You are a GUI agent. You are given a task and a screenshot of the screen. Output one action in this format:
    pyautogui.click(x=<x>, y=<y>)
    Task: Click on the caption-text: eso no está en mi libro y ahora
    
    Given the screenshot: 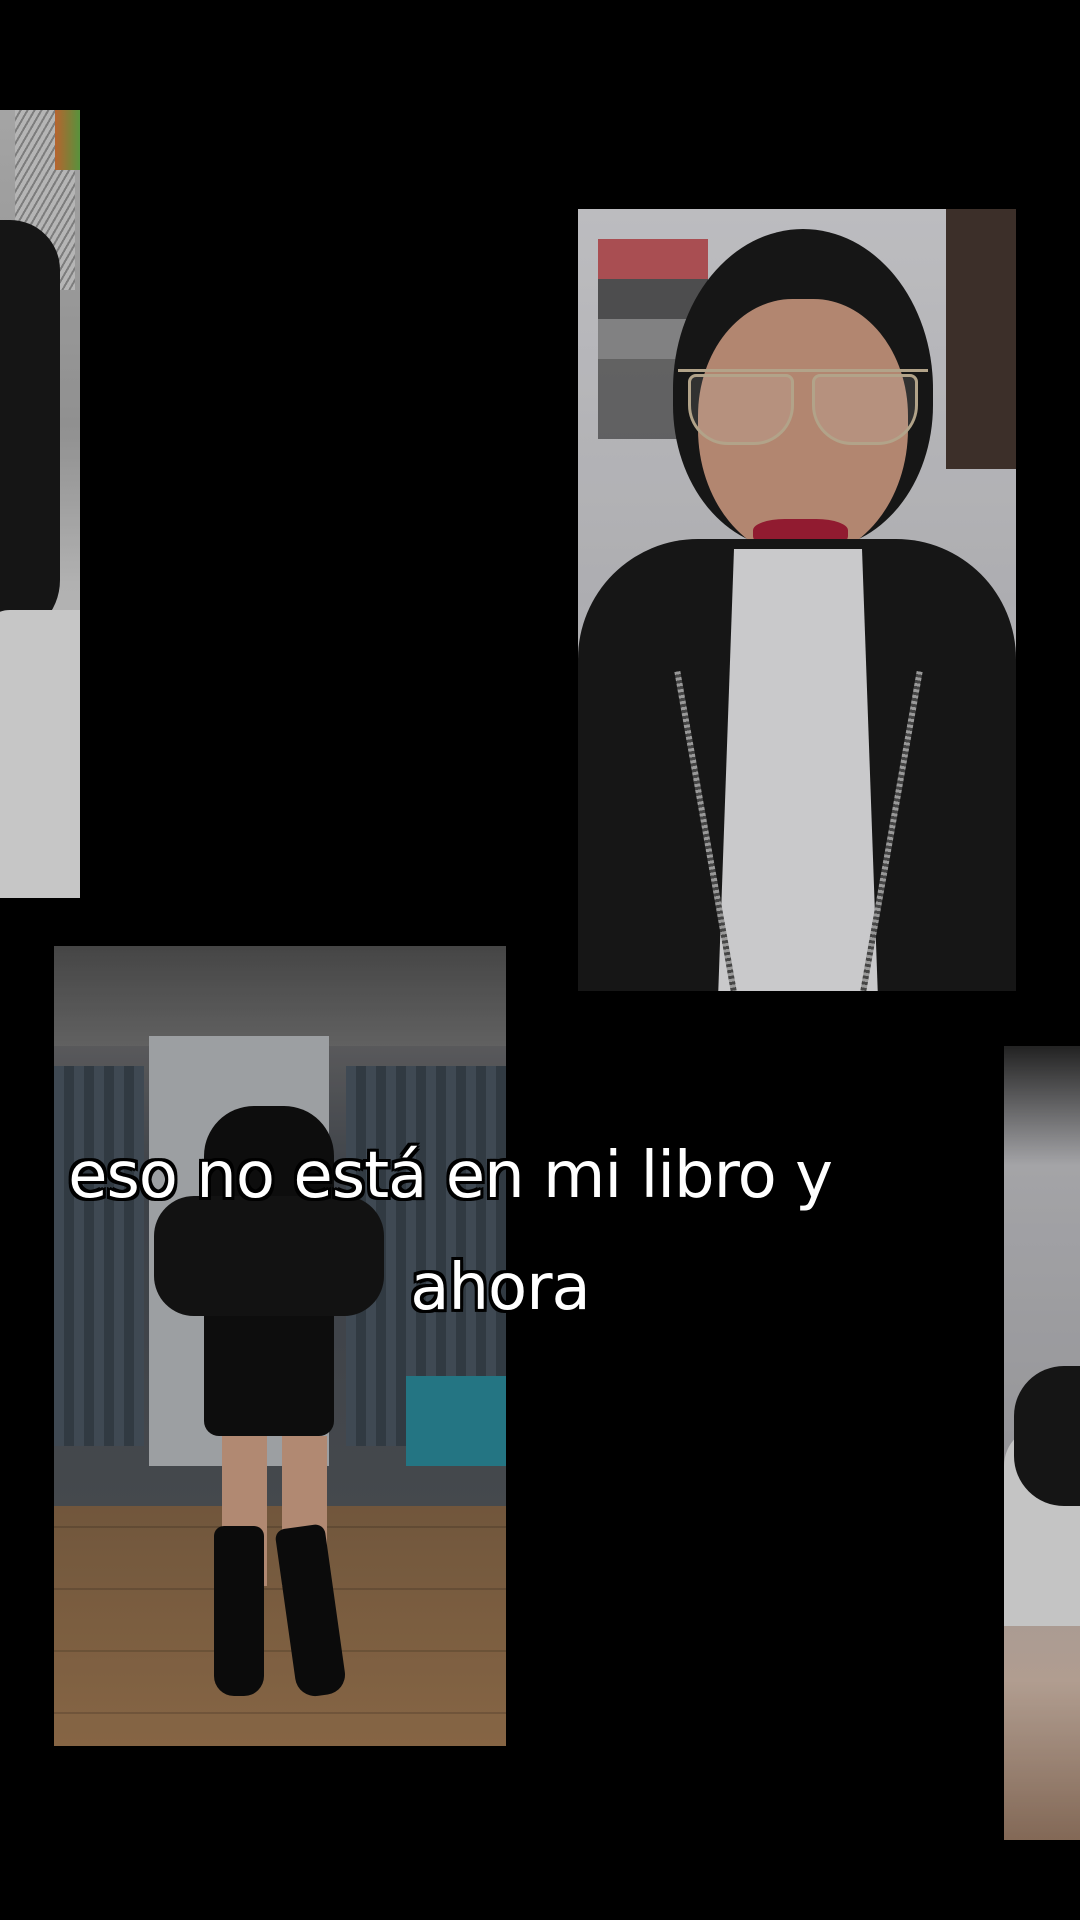 What is the action you would take?
    pyautogui.click(x=500, y=1232)
    